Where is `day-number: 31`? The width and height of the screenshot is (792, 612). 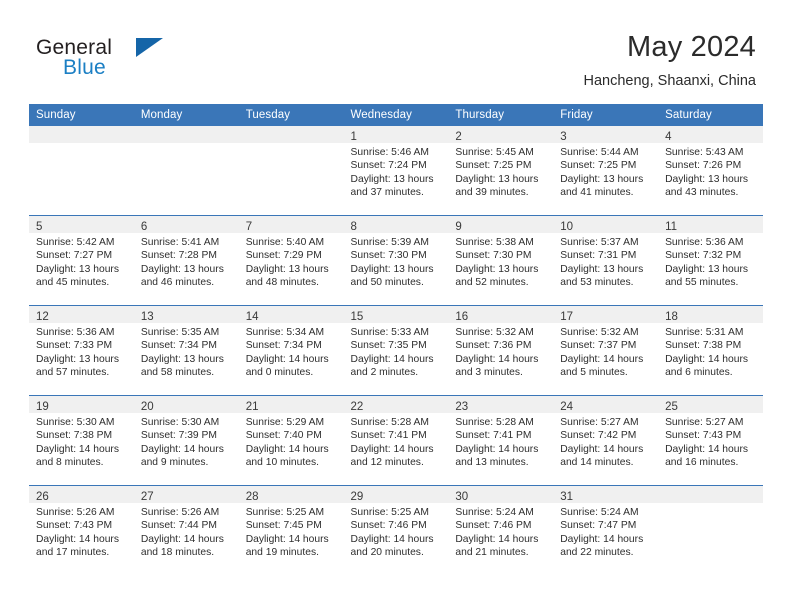
day-number: 31 is located at coordinates (567, 497).